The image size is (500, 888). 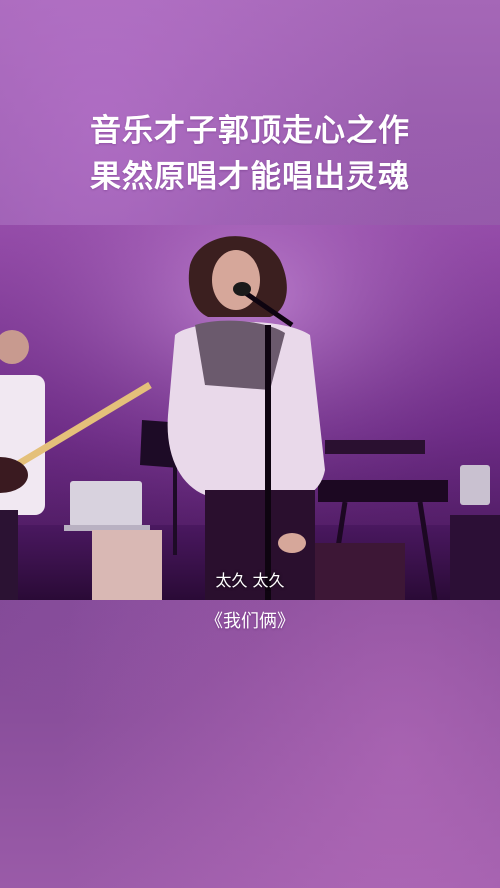 I want to click on video-subtitle: 太久 太久, so click(x=250, y=580).